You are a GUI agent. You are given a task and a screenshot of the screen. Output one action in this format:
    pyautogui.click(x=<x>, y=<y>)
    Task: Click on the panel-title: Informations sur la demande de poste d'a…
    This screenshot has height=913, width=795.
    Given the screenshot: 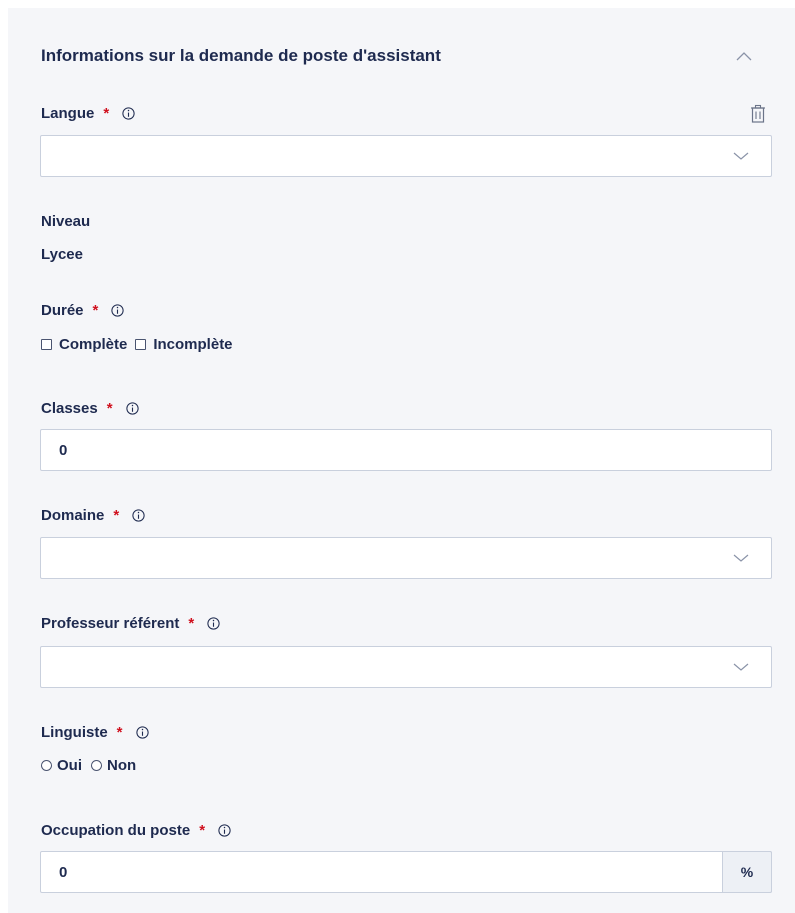 What is the action you would take?
    pyautogui.click(x=241, y=55)
    